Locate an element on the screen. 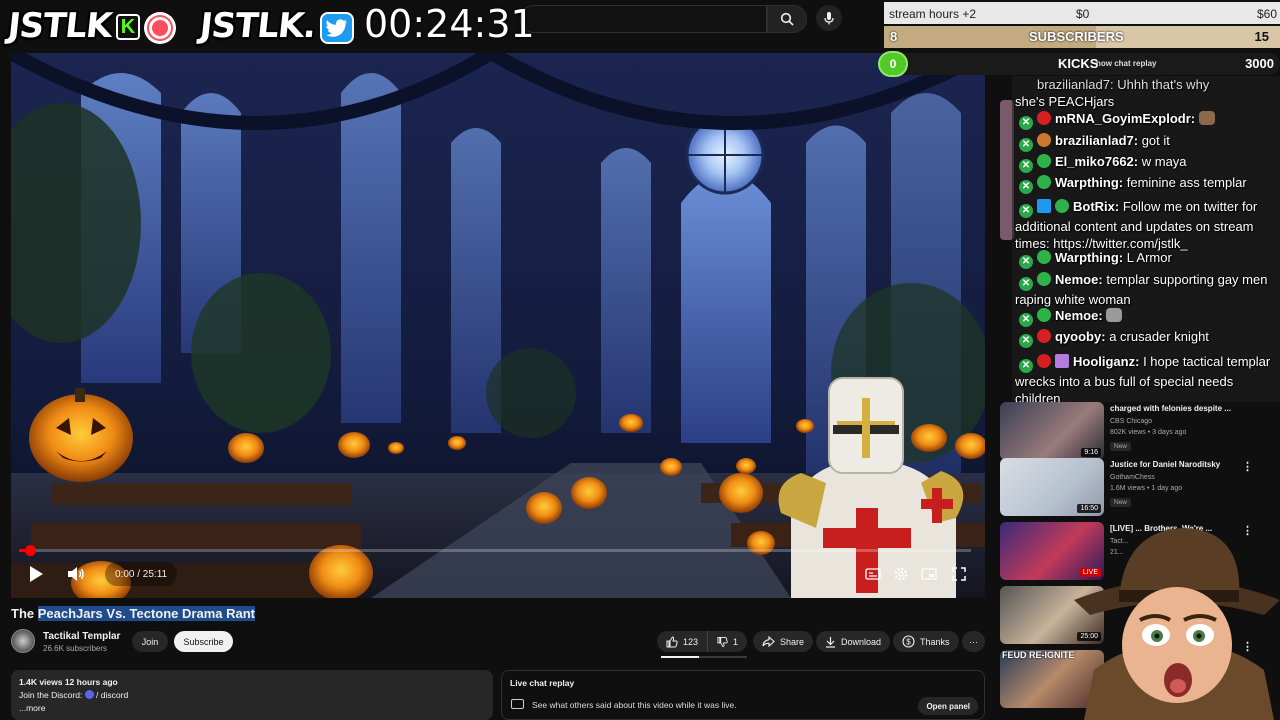 The image size is (1280, 720). rec-thumbnail: 16:50 is located at coordinates (1052, 487).